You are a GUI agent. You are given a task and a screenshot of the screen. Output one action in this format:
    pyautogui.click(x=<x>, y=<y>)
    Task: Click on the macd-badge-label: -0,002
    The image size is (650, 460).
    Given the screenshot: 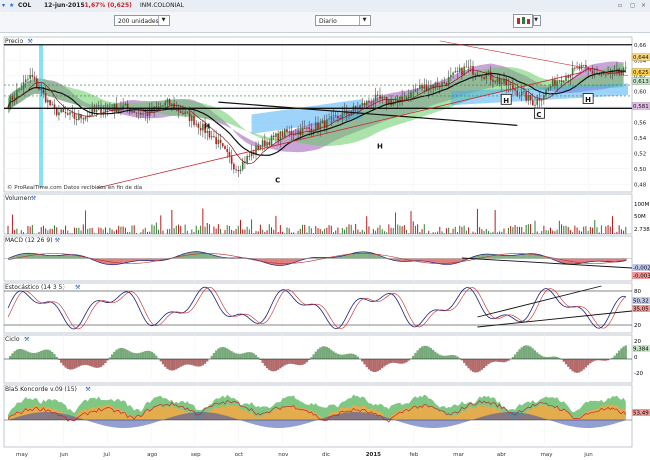 What is the action you would take?
    pyautogui.click(x=641, y=269)
    